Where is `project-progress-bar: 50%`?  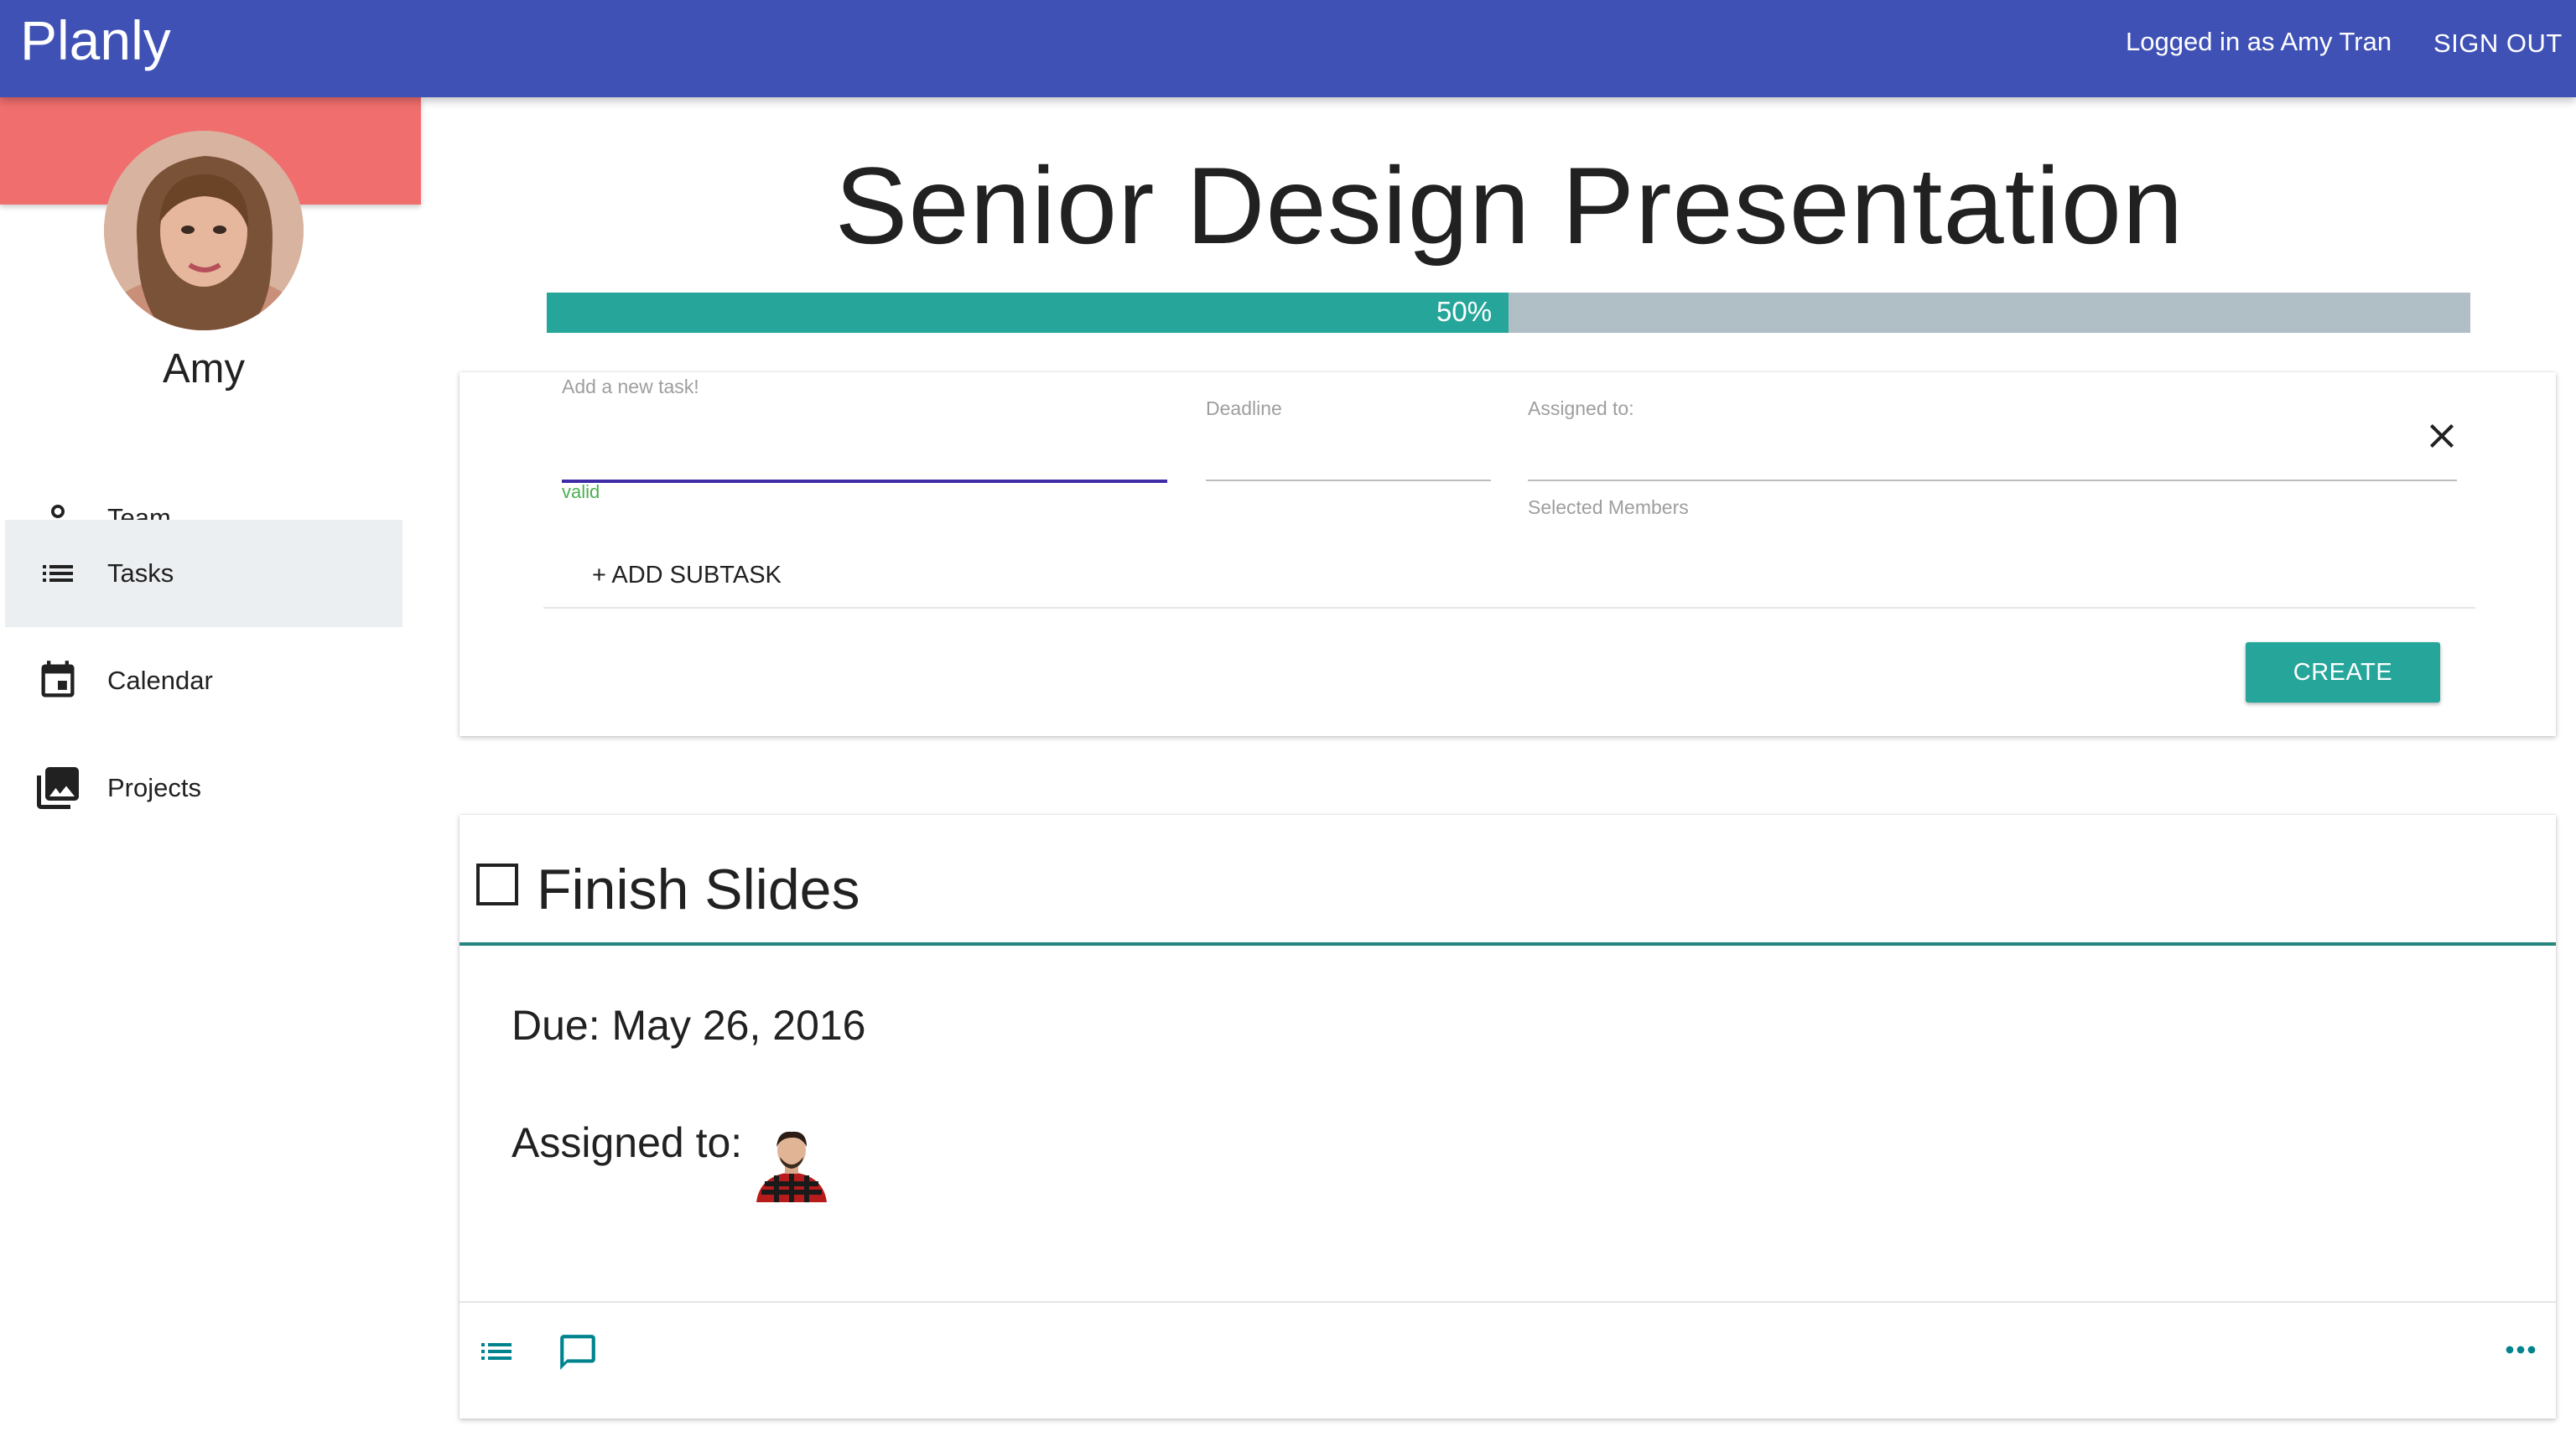
project-progress-bar: 50% is located at coordinates (1508, 313).